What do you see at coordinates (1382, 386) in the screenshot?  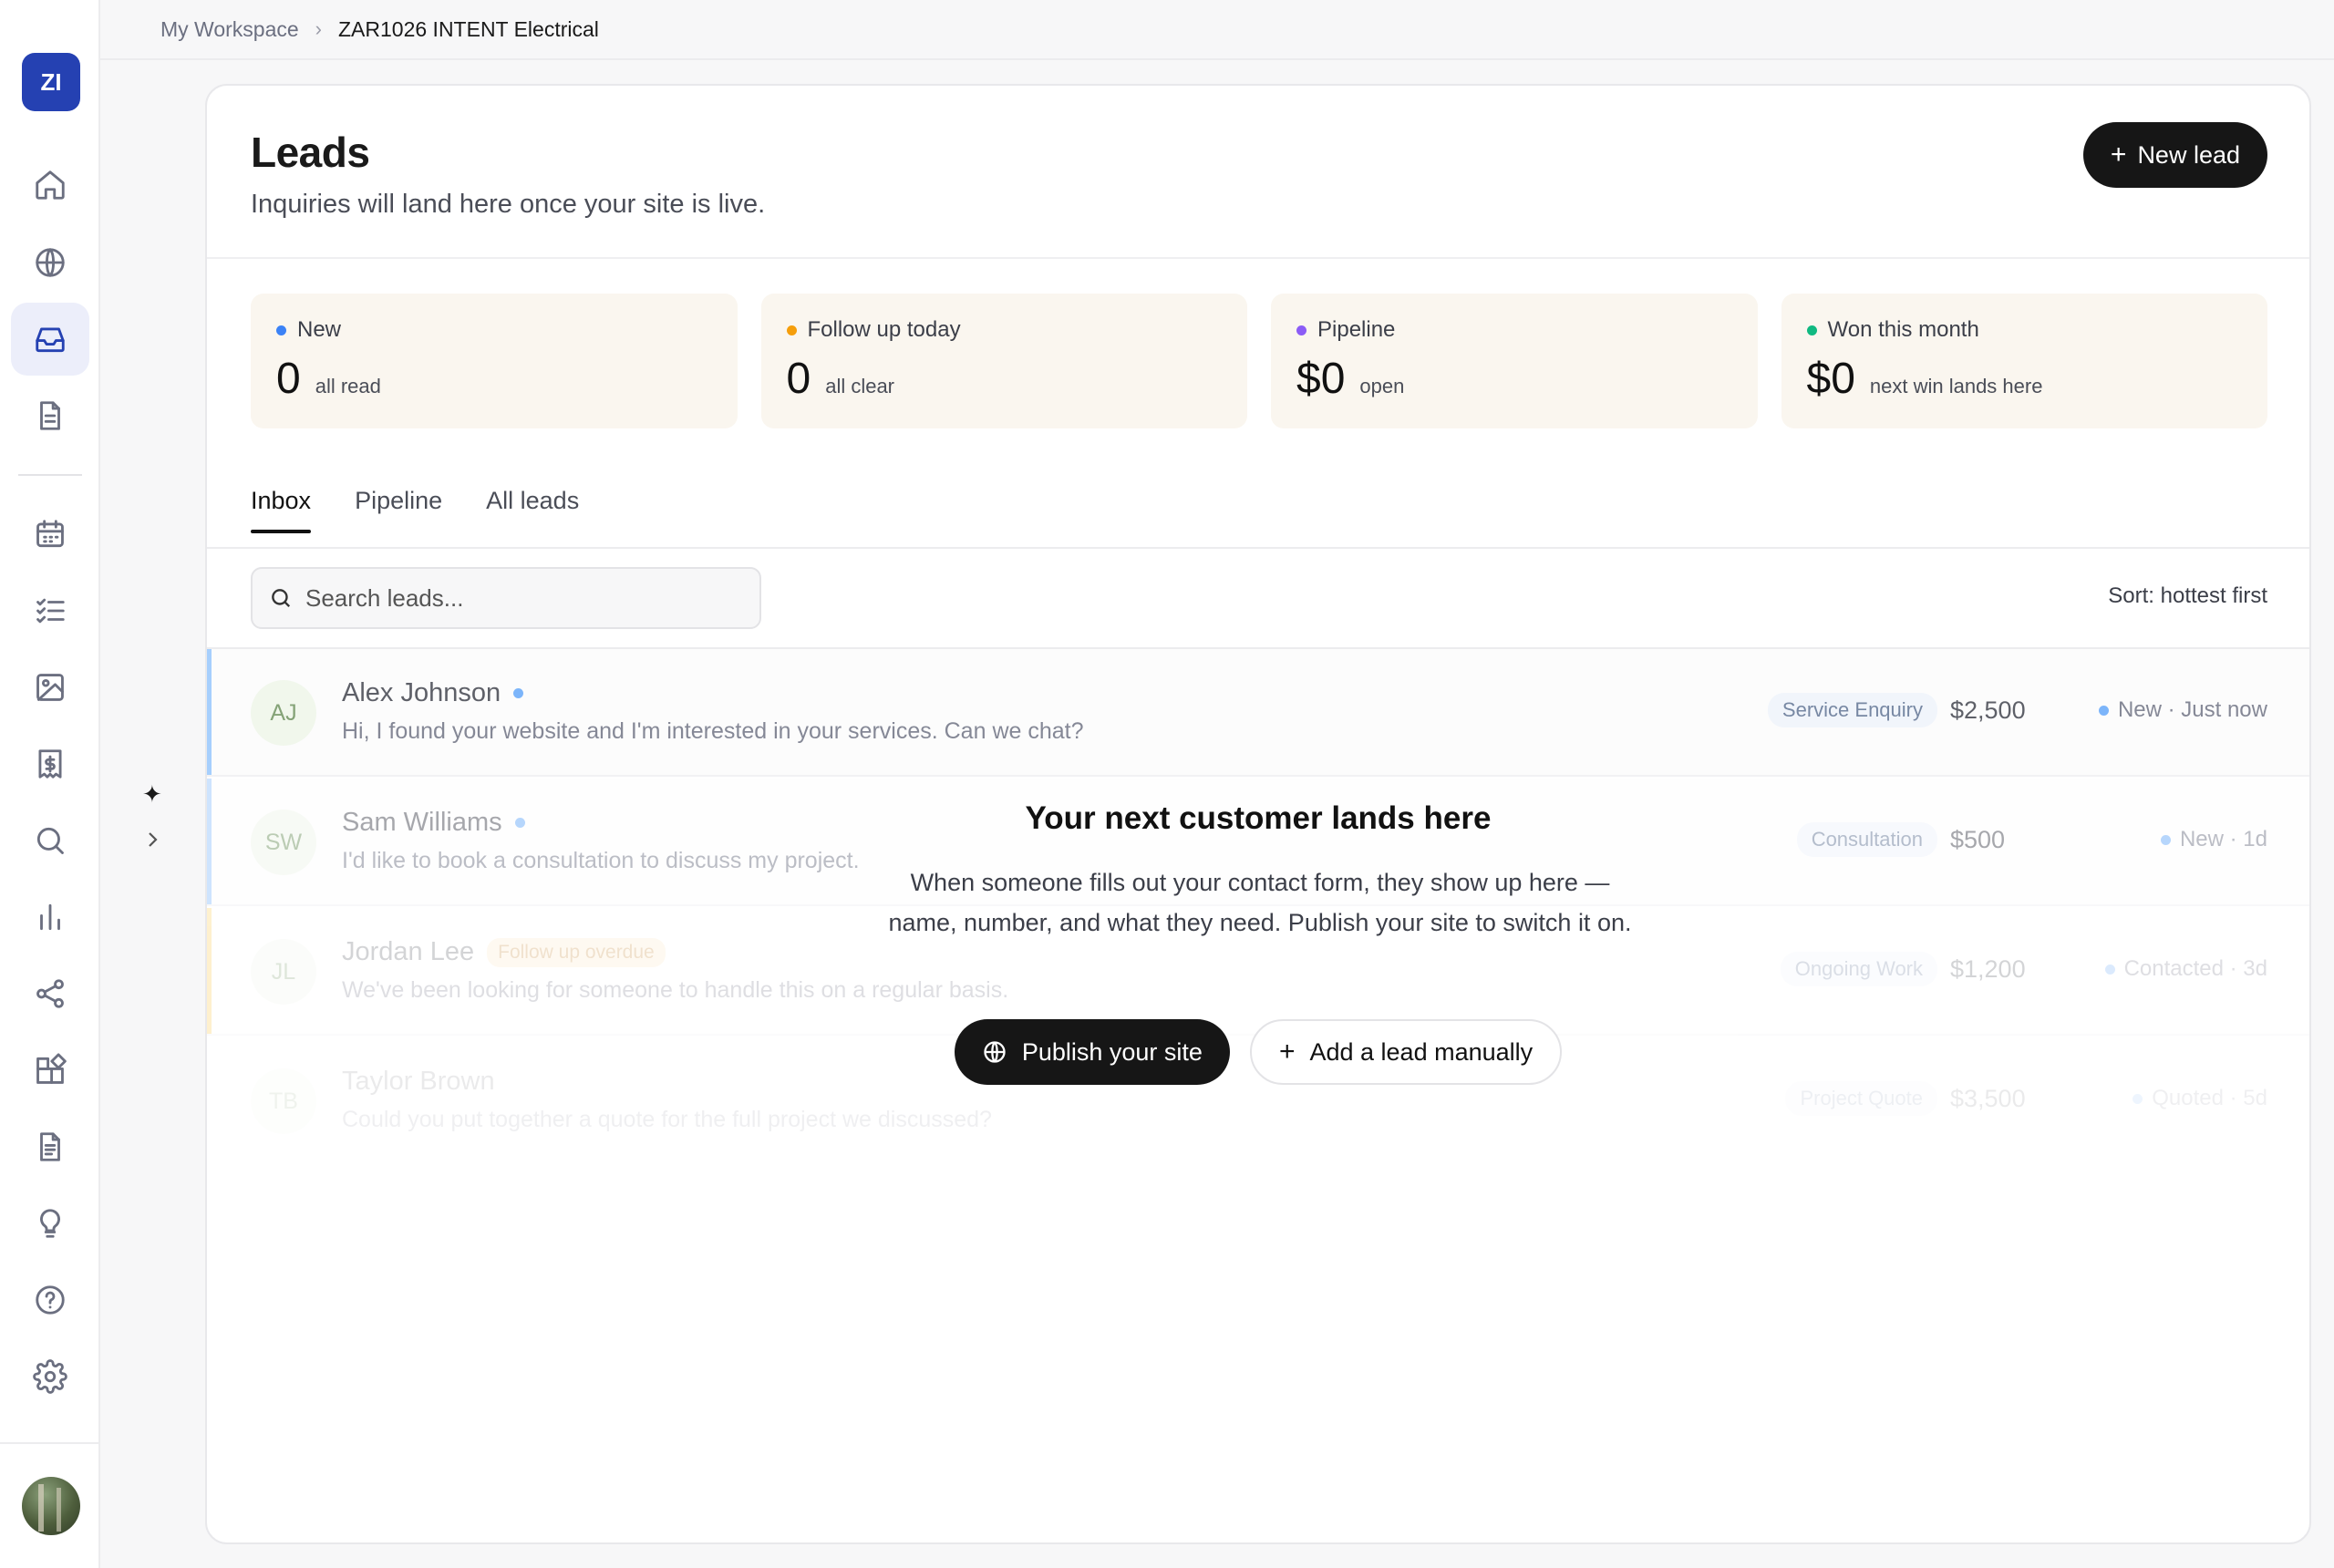 I see `stat-note: open` at bounding box center [1382, 386].